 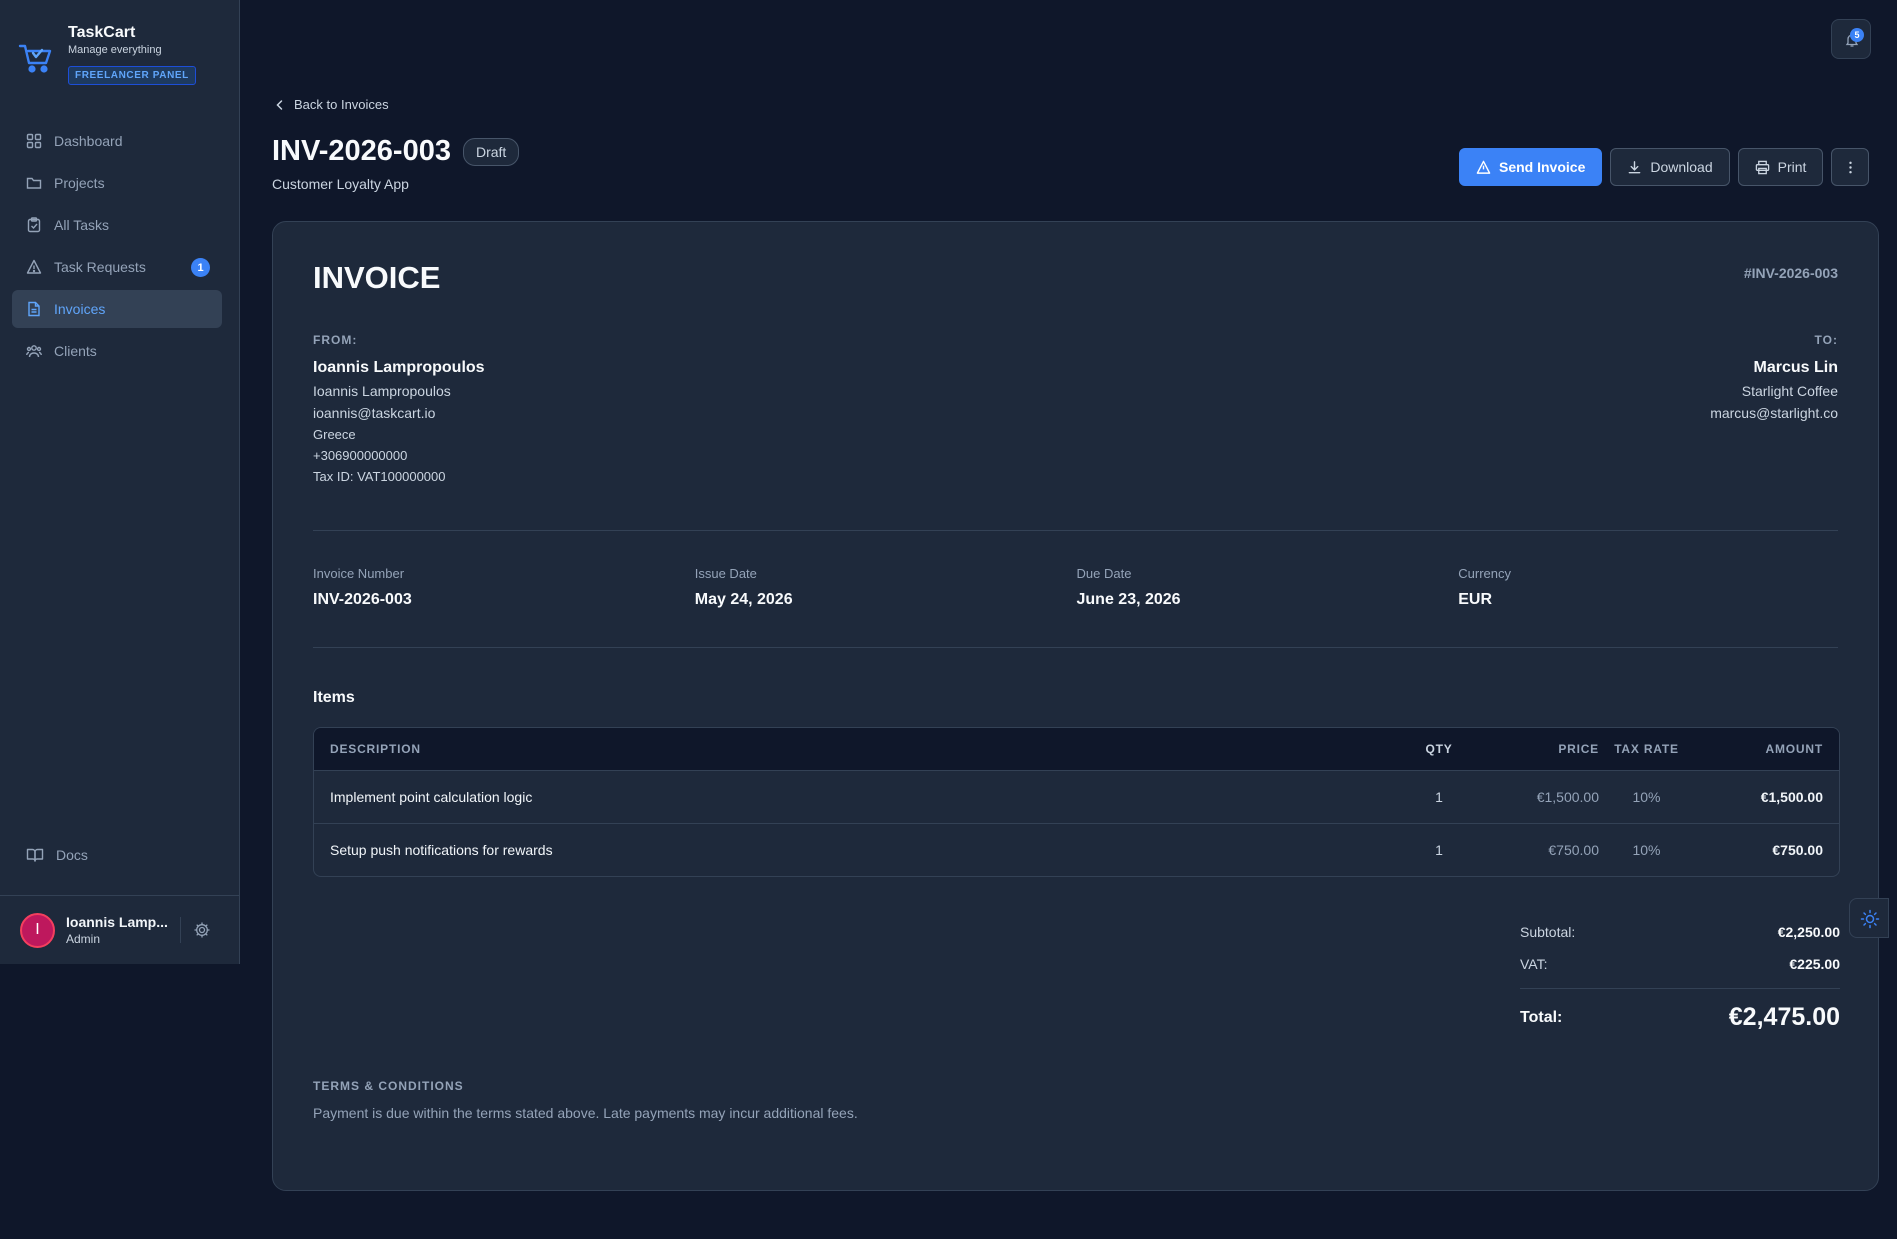 What do you see at coordinates (132, 75) in the screenshot?
I see `panel-badge: FREELANCER PANEL` at bounding box center [132, 75].